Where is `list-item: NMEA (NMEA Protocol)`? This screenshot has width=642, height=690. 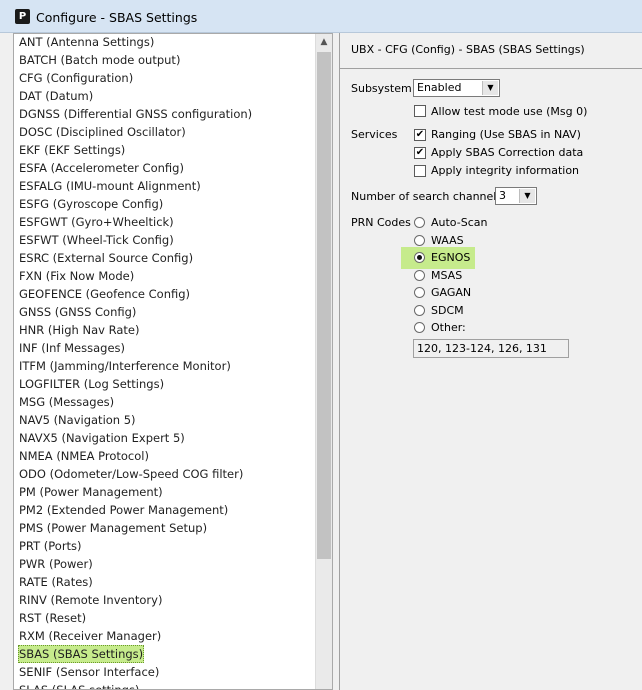
list-item: NMEA (NMEA Protocol) is located at coordinates (84, 456).